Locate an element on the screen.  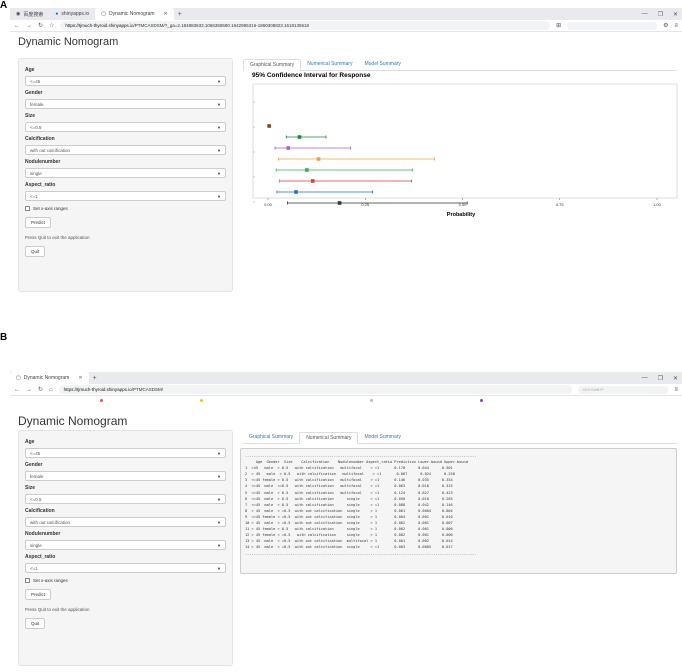
x-tick-label: 0.75 is located at coordinates (560, 204).